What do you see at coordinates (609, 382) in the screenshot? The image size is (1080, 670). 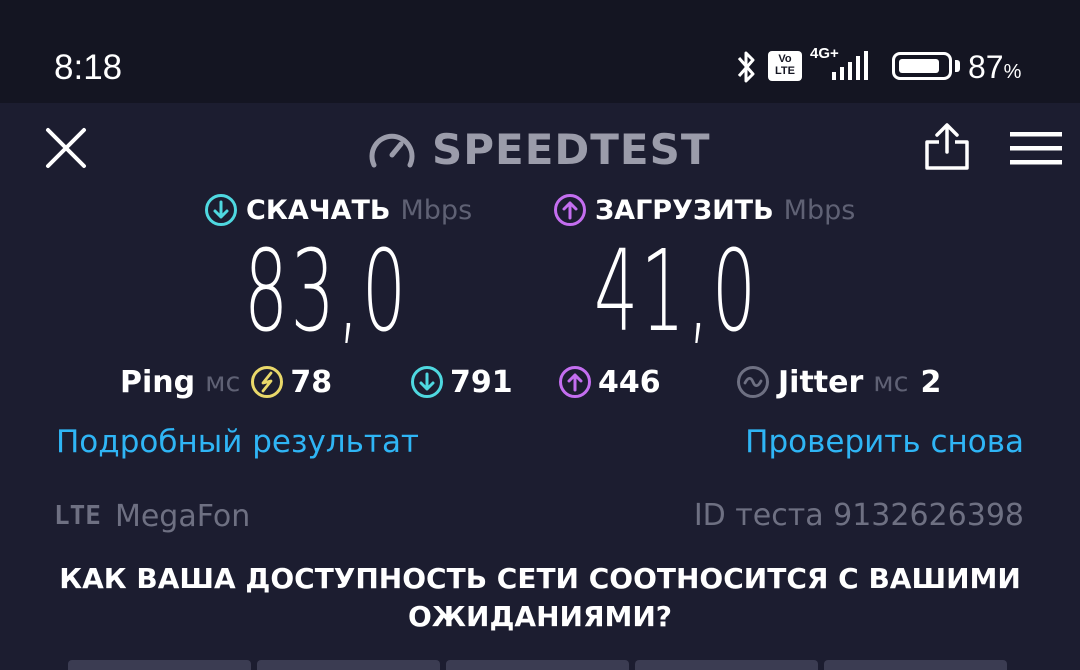 I see `upload-latency-metric: 446` at bounding box center [609, 382].